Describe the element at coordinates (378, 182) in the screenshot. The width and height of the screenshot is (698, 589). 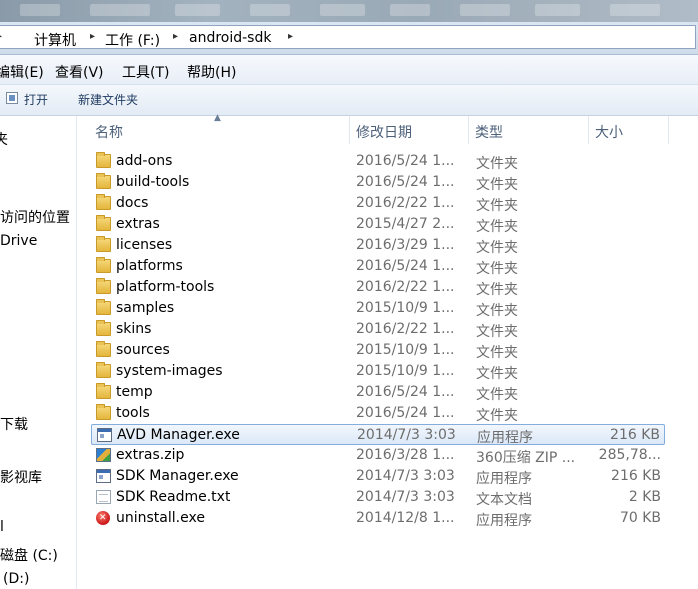
I see `file-row: build-tools 2016/5/24 1... 文件夹` at that location.